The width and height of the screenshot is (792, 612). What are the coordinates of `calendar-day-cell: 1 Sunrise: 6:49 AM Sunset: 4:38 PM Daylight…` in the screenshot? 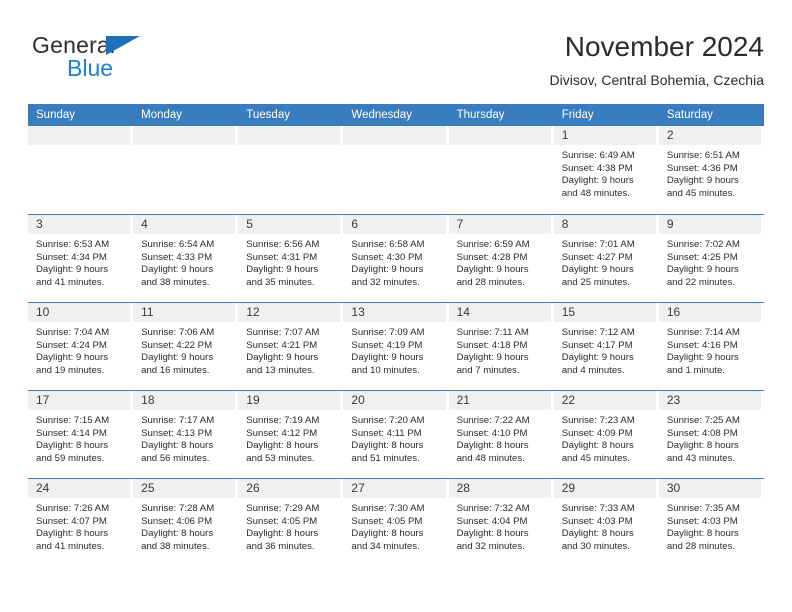 It's located at (606, 170).